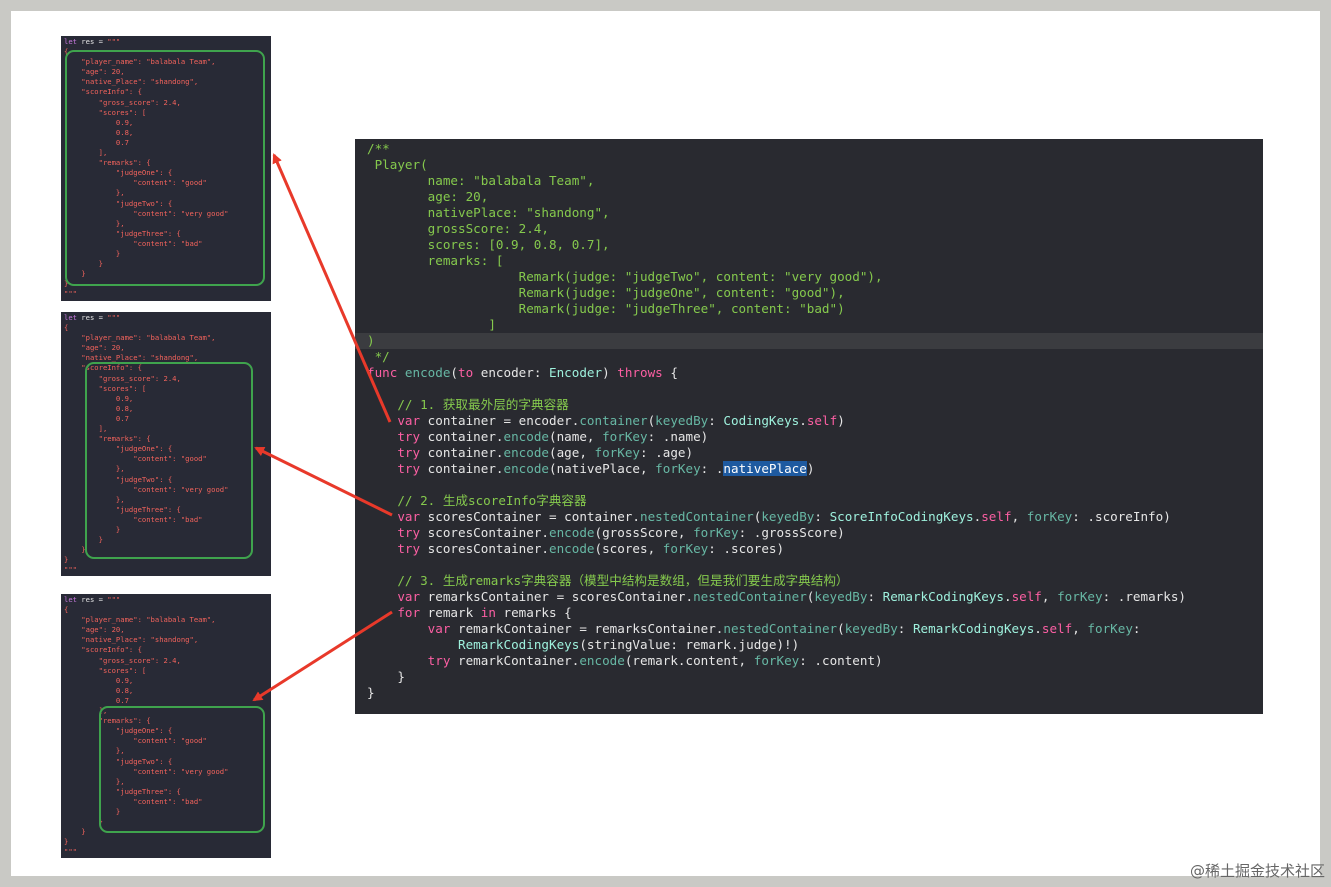  Describe the element at coordinates (1257, 871) in the screenshot. I see `watermark: @稀土掘金技术社区` at that location.